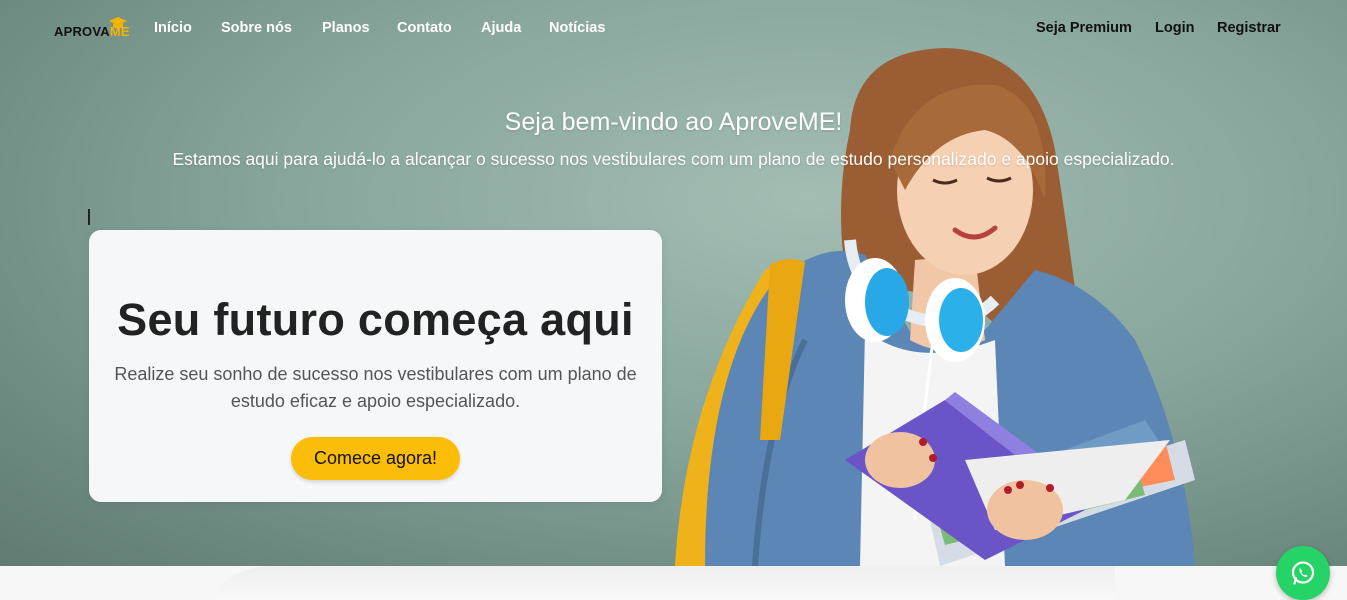 This screenshot has width=1347, height=600. Describe the element at coordinates (173, 28) in the screenshot. I see `nav-inicio: Início` at that location.